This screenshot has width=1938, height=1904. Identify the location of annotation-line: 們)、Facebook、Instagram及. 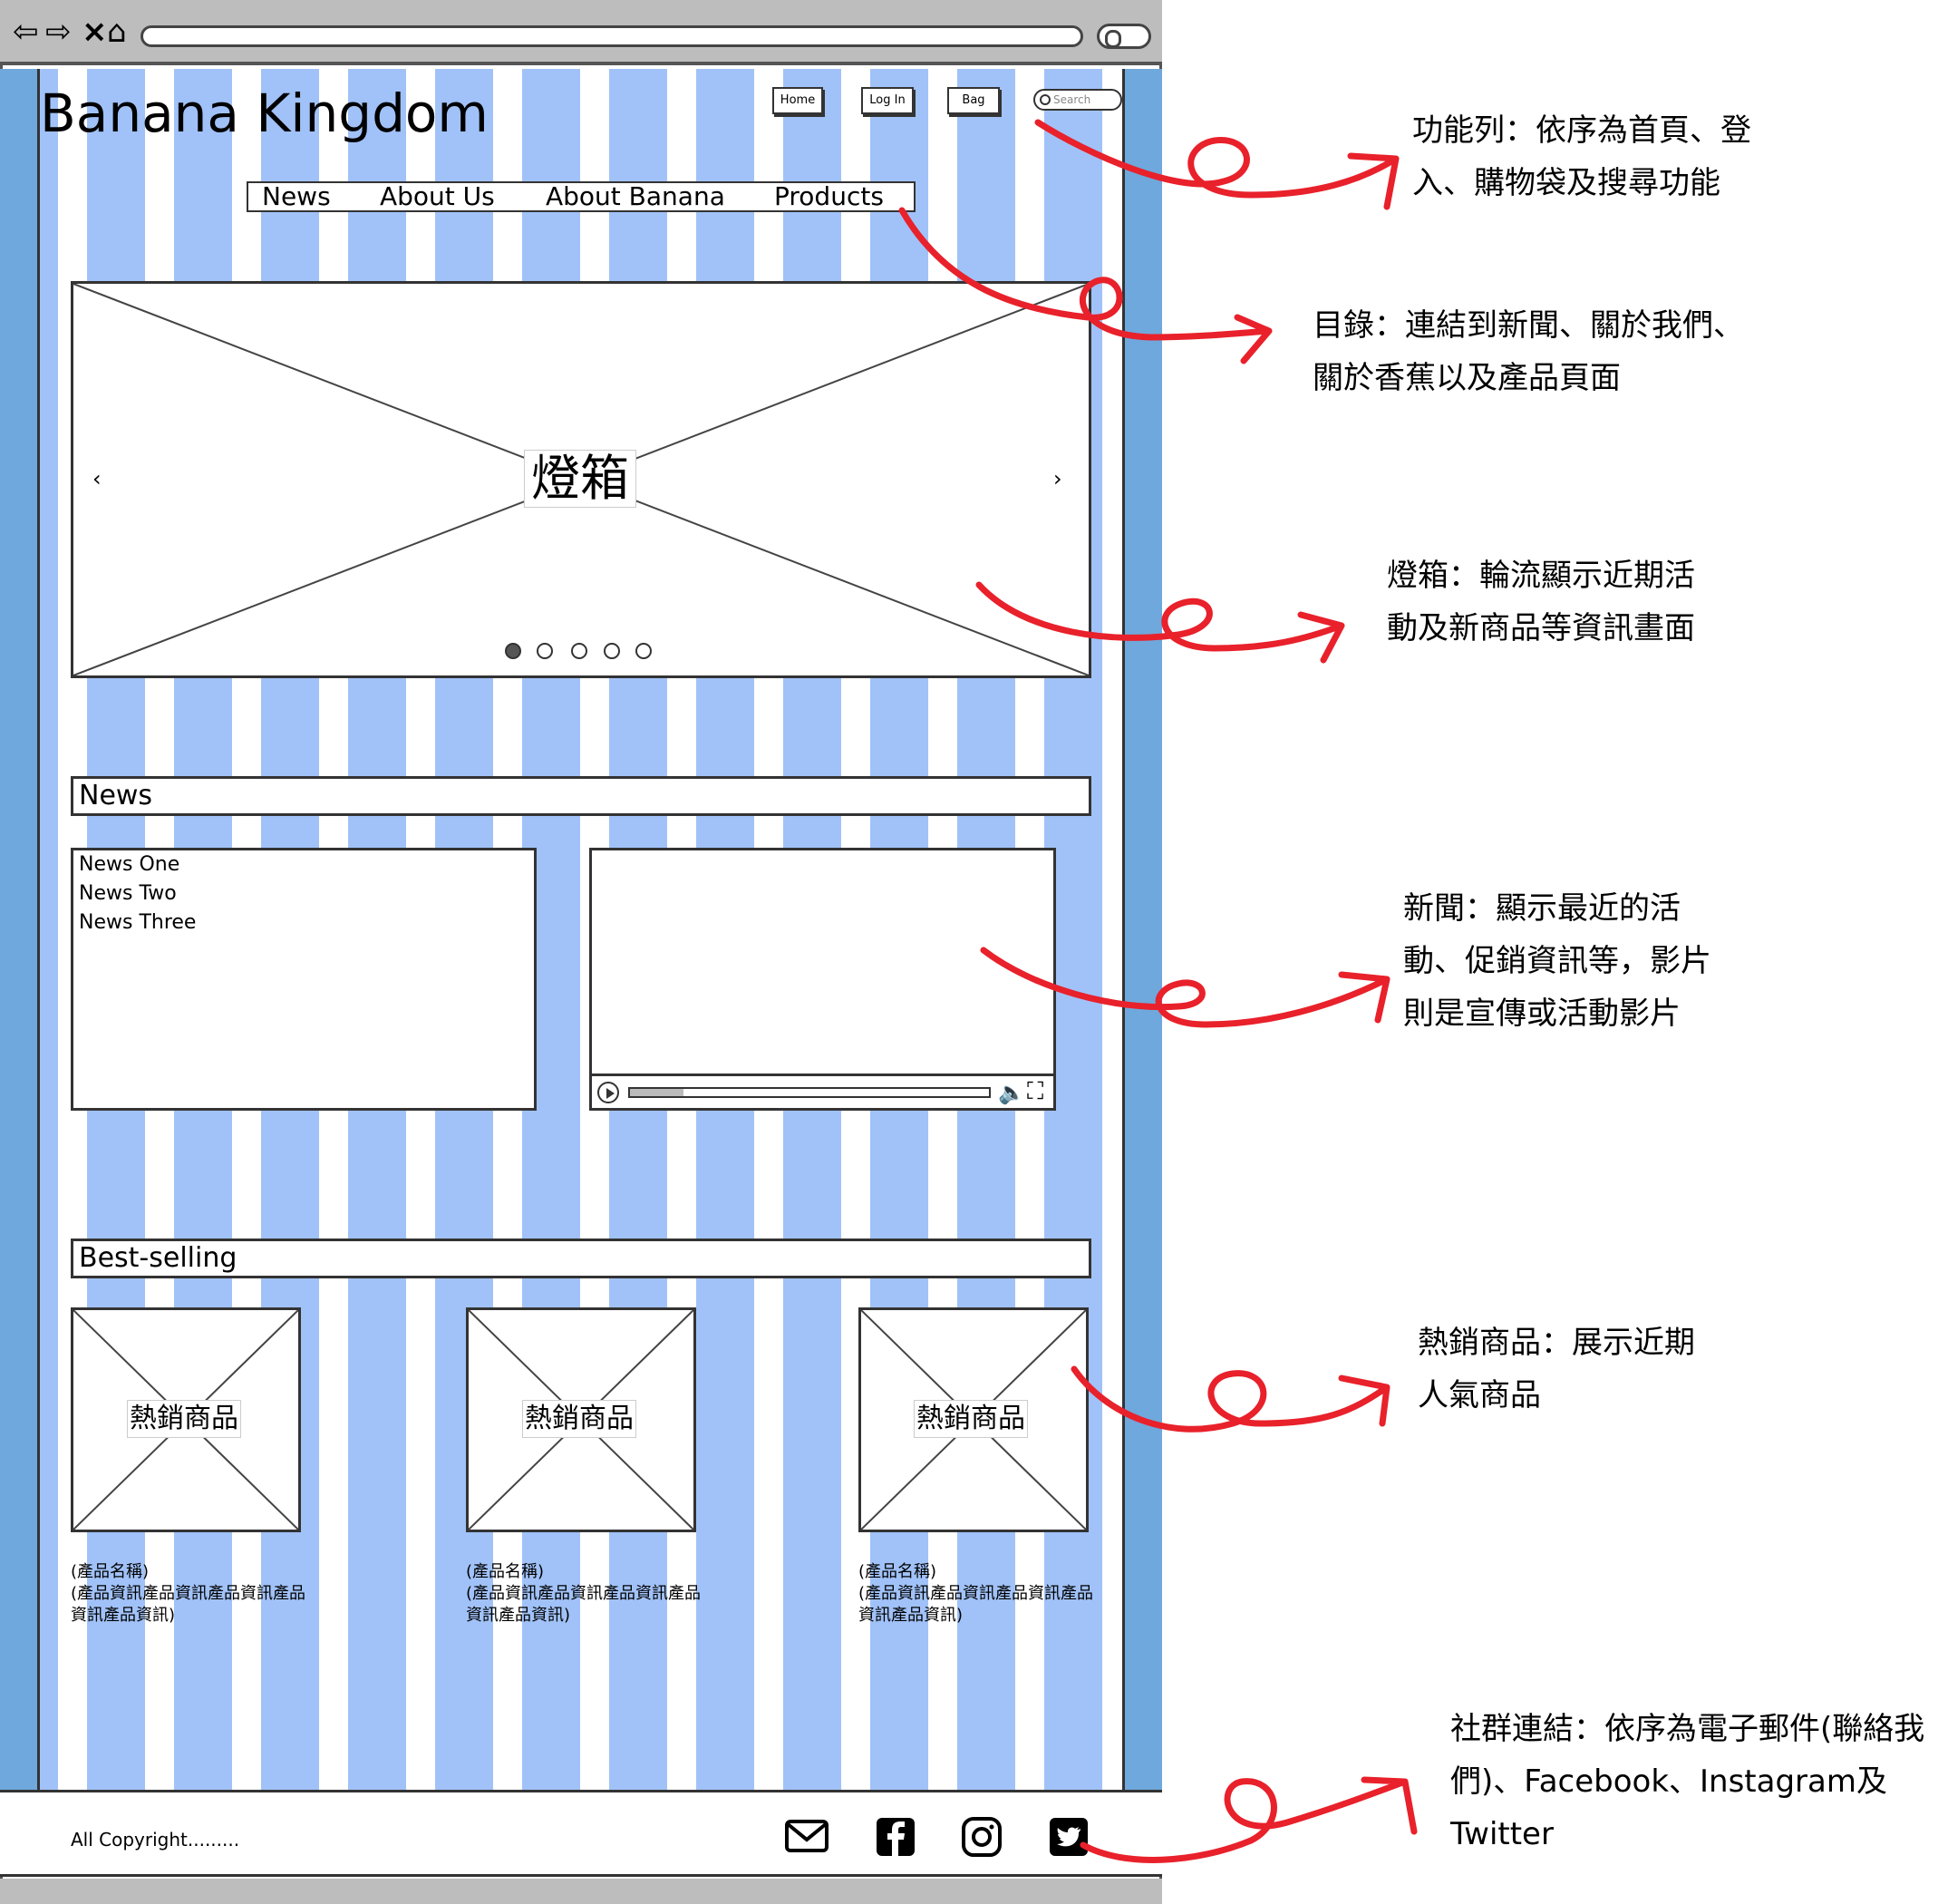
(1668, 1781).